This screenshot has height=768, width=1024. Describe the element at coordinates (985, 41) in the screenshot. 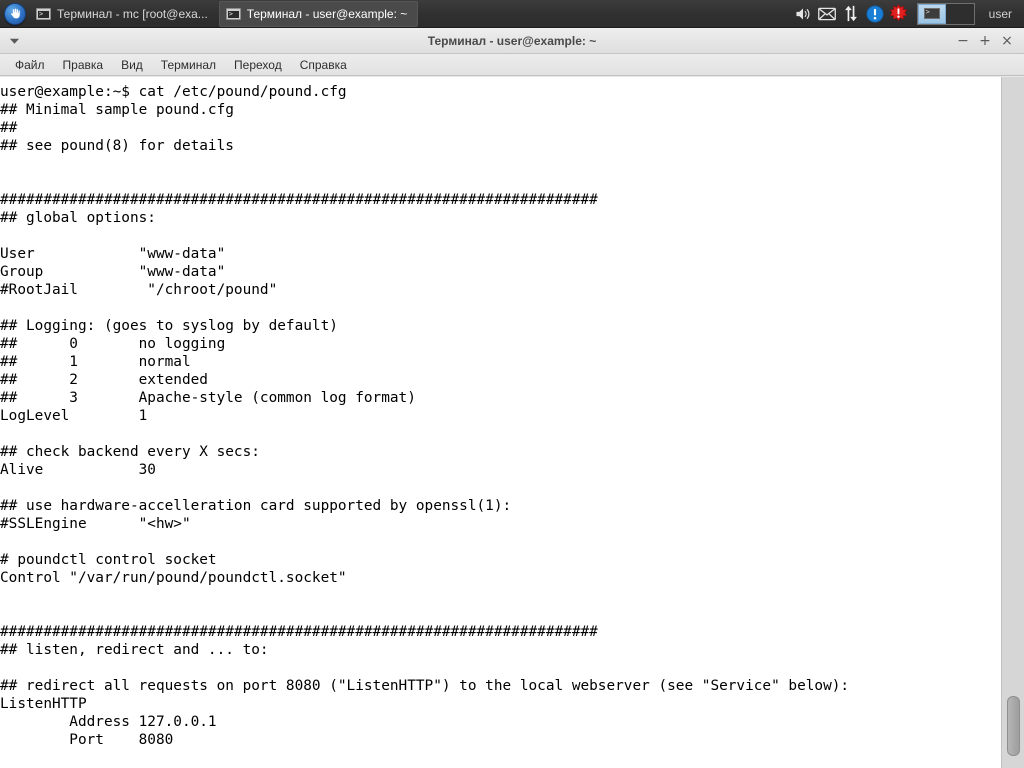

I see `maximize-button: +` at that location.